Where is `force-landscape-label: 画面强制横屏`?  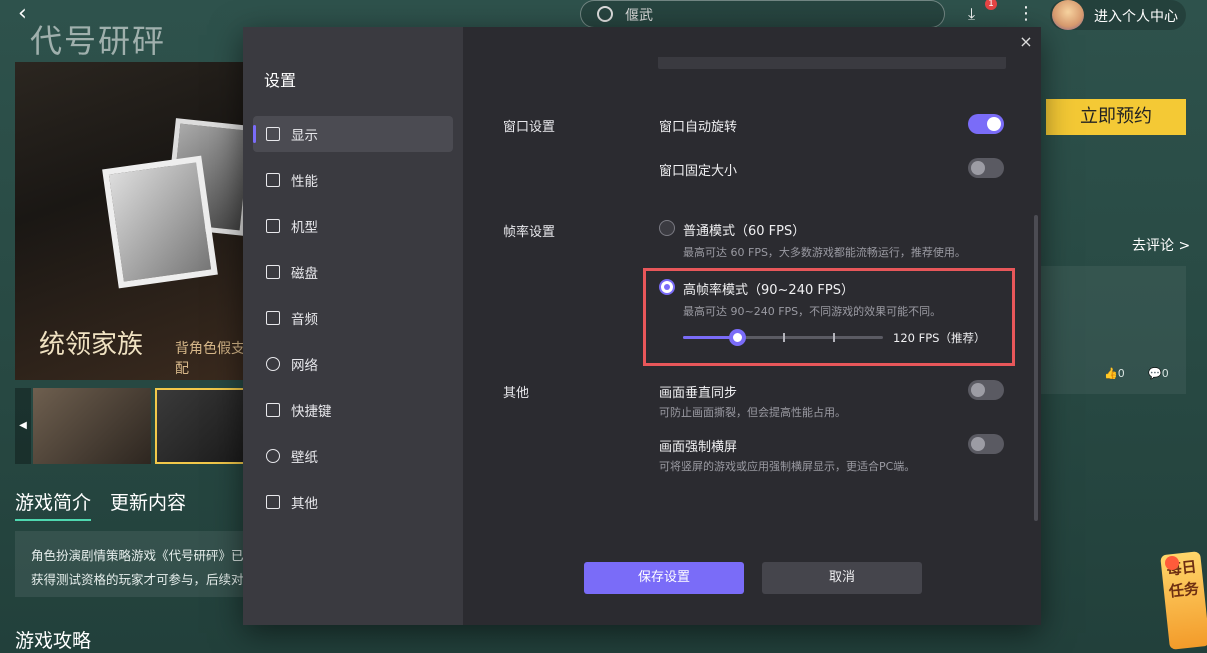 force-landscape-label: 画面强制横屏 is located at coordinates (698, 447).